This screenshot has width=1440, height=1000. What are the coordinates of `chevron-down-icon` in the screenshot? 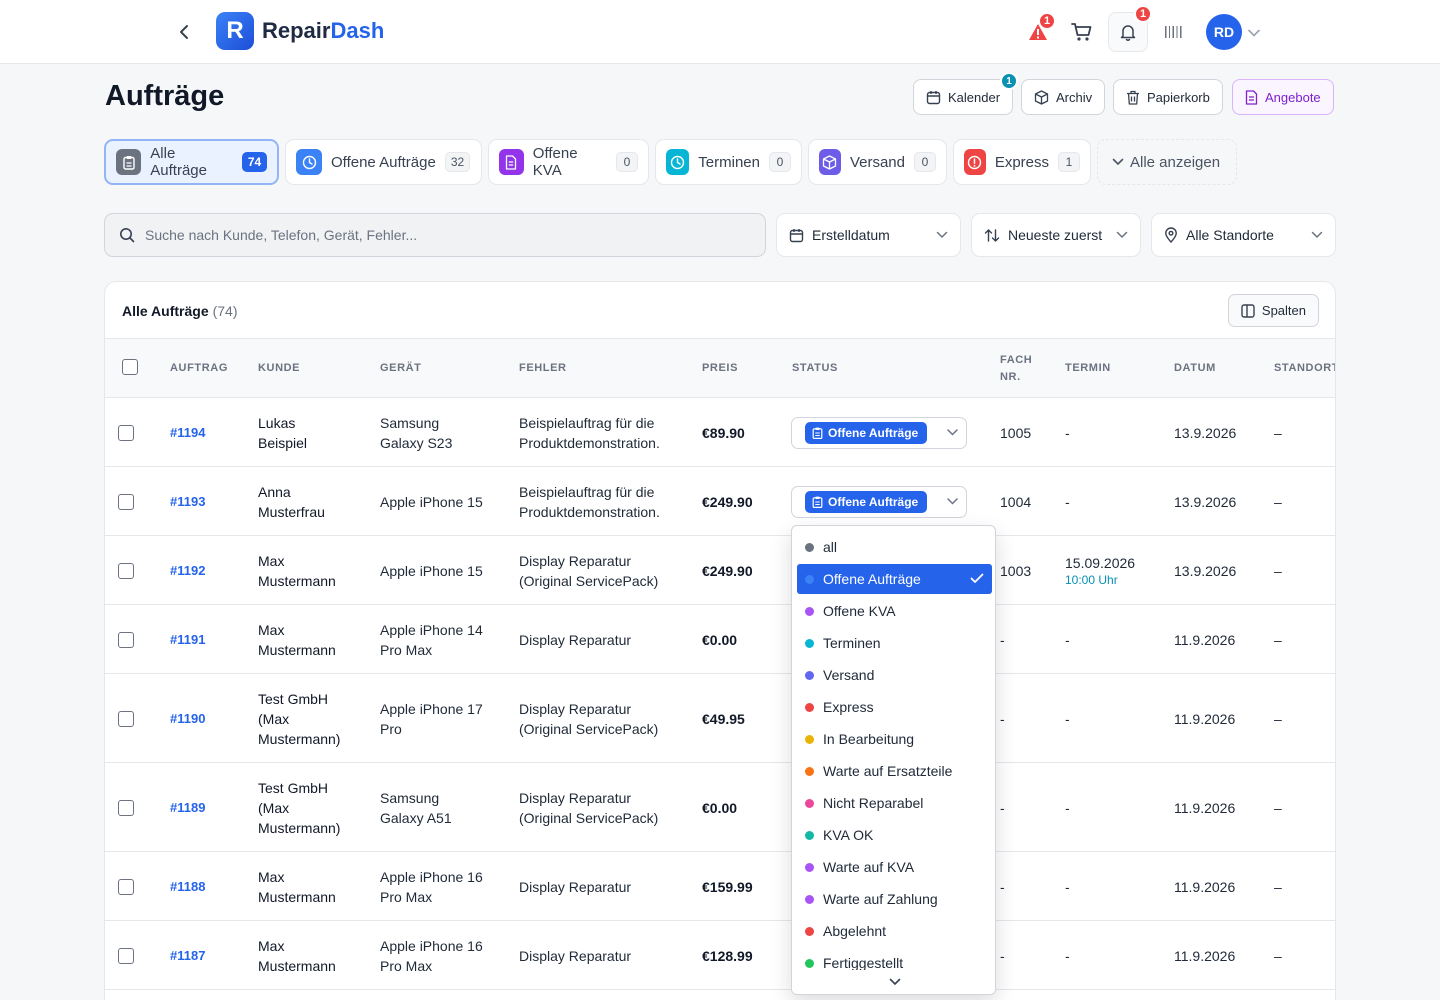 It's located at (1254, 32).